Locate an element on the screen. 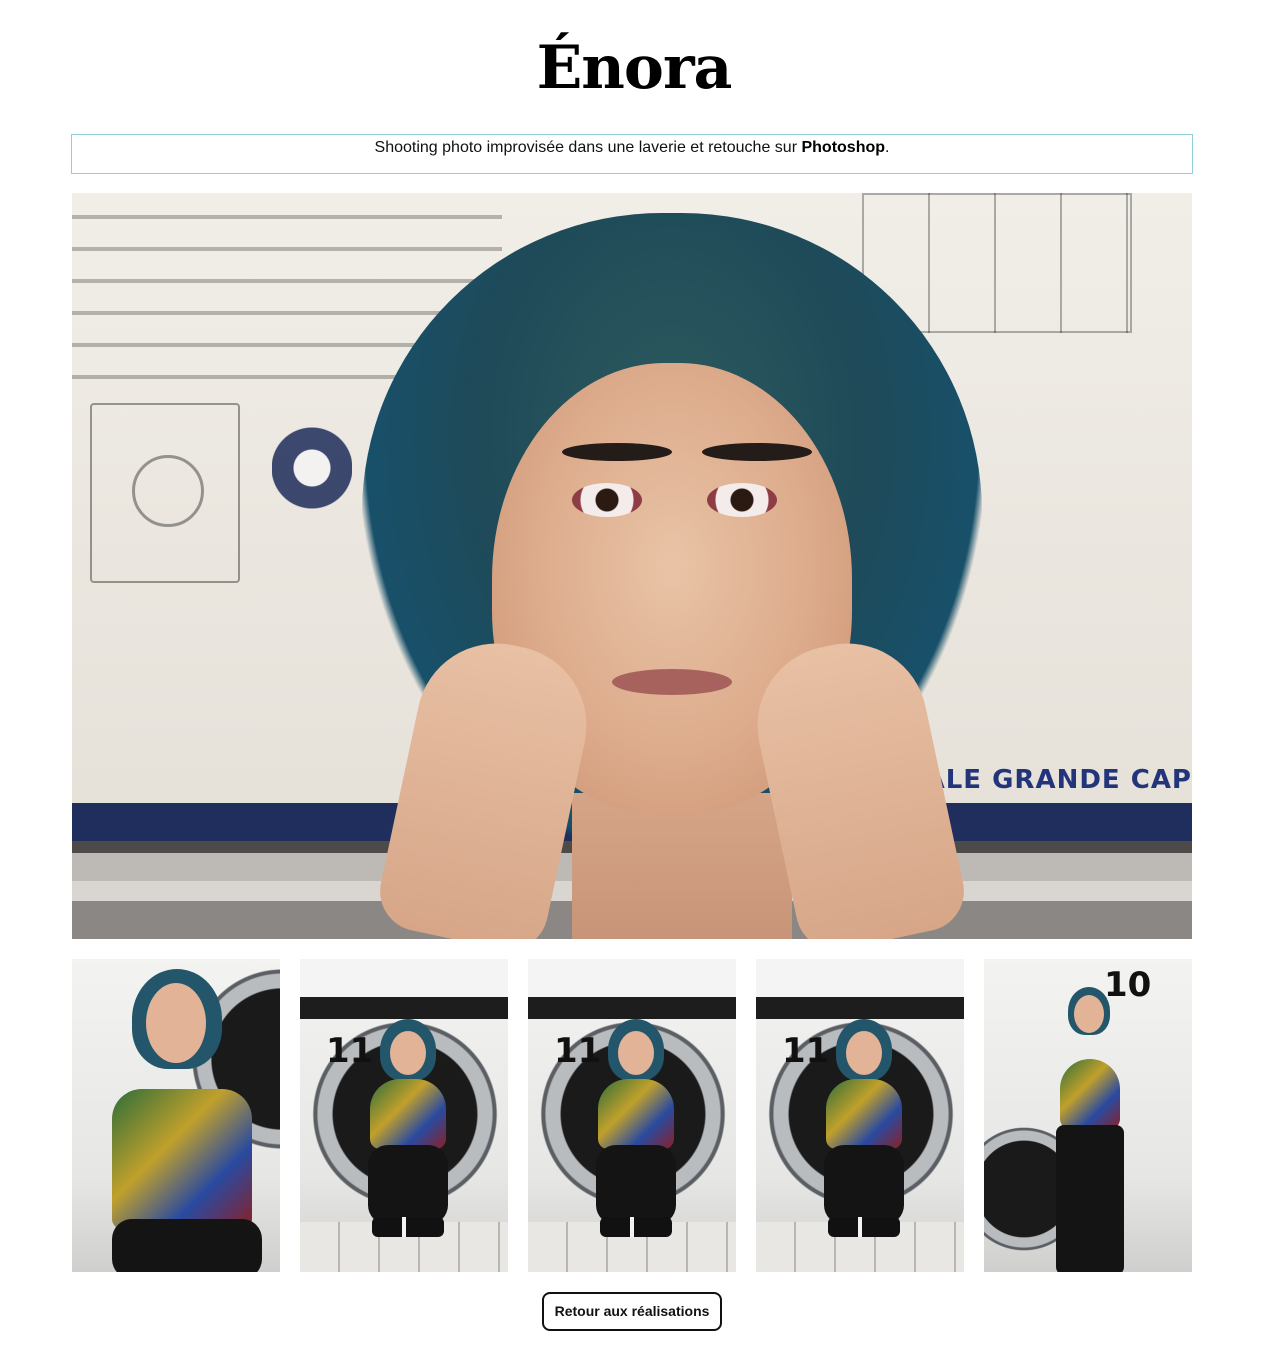 The image size is (1268, 1358). washer-illustration is located at coordinates (165, 493).